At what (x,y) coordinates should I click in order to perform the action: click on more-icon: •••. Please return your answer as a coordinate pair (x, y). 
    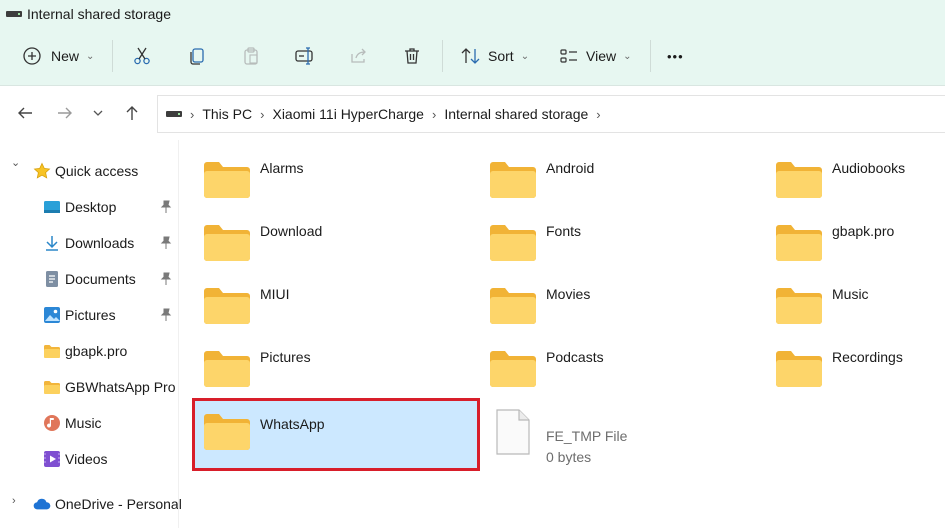
    Looking at the image, I should click on (675, 56).